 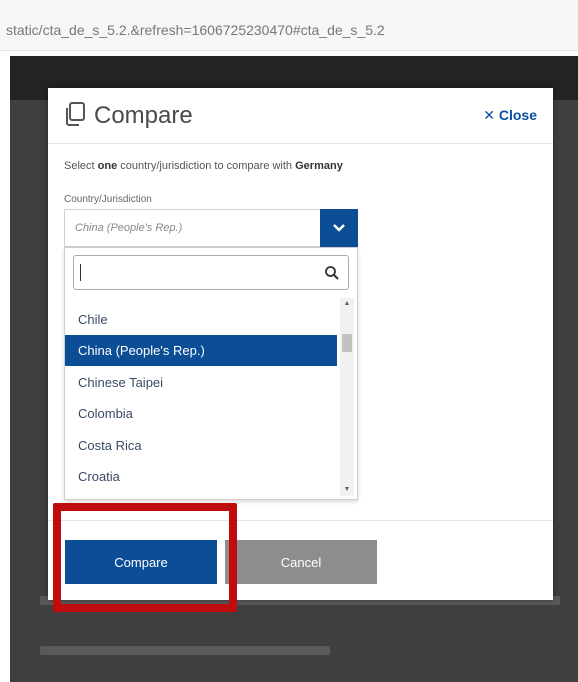 What do you see at coordinates (145, 557) in the screenshot?
I see `annotation-highlight-box` at bounding box center [145, 557].